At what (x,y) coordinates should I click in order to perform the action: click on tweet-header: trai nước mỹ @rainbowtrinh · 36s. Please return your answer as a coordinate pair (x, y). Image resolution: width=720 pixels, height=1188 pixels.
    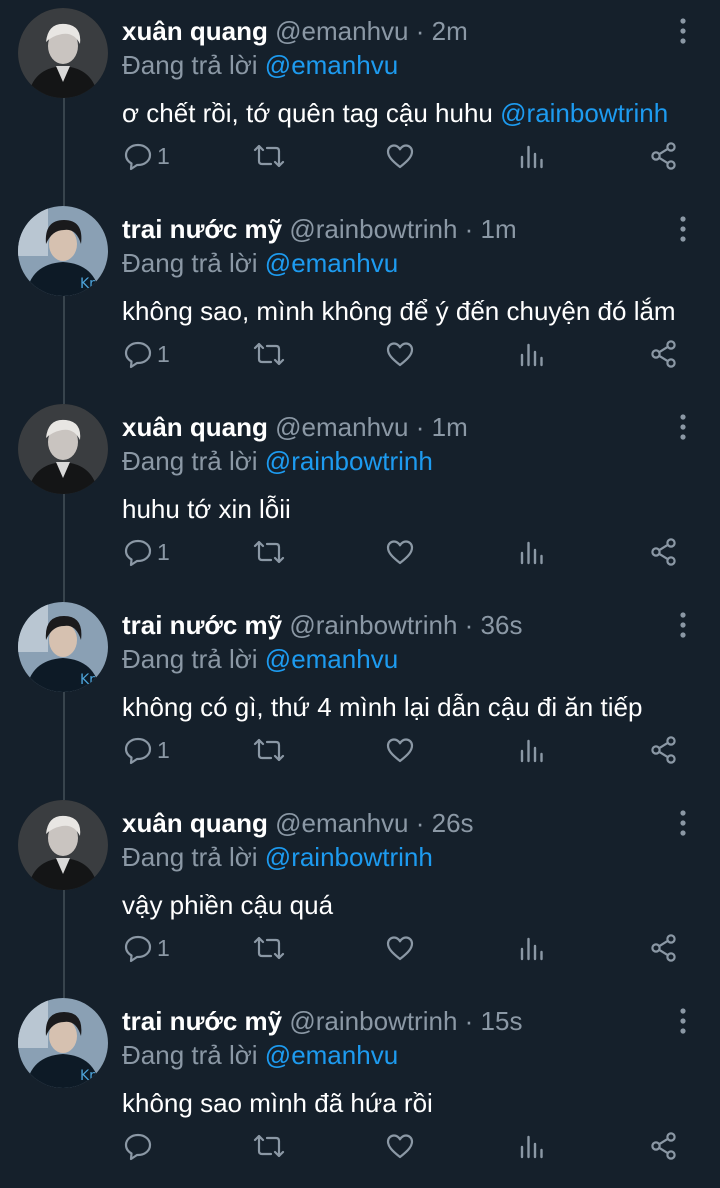
    Looking at the image, I should click on (322, 625).